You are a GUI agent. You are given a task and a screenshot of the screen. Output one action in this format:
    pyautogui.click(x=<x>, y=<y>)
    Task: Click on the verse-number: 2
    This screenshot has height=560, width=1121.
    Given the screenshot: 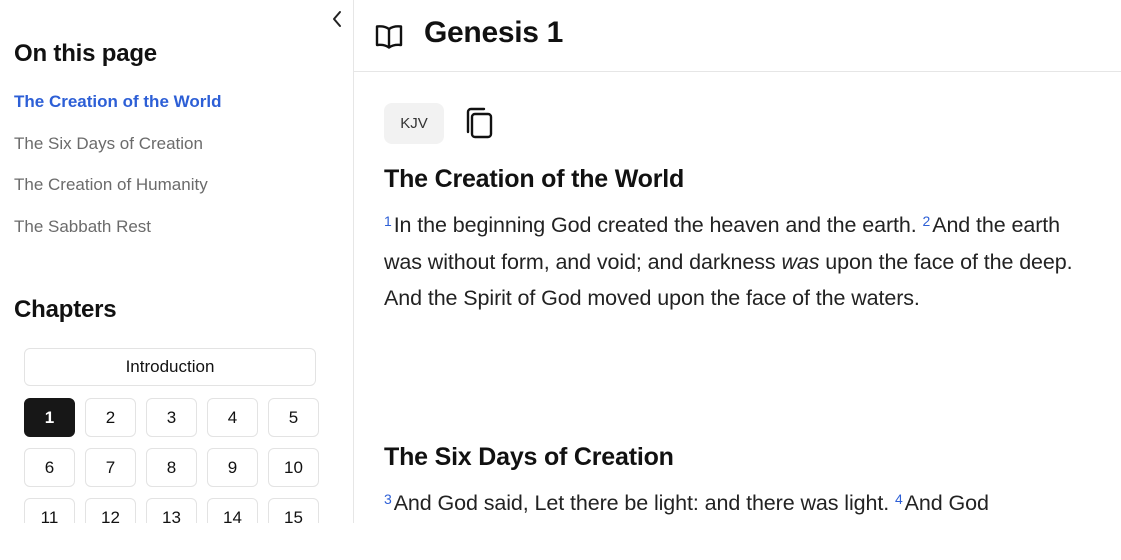 What is the action you would take?
    pyautogui.click(x=927, y=221)
    